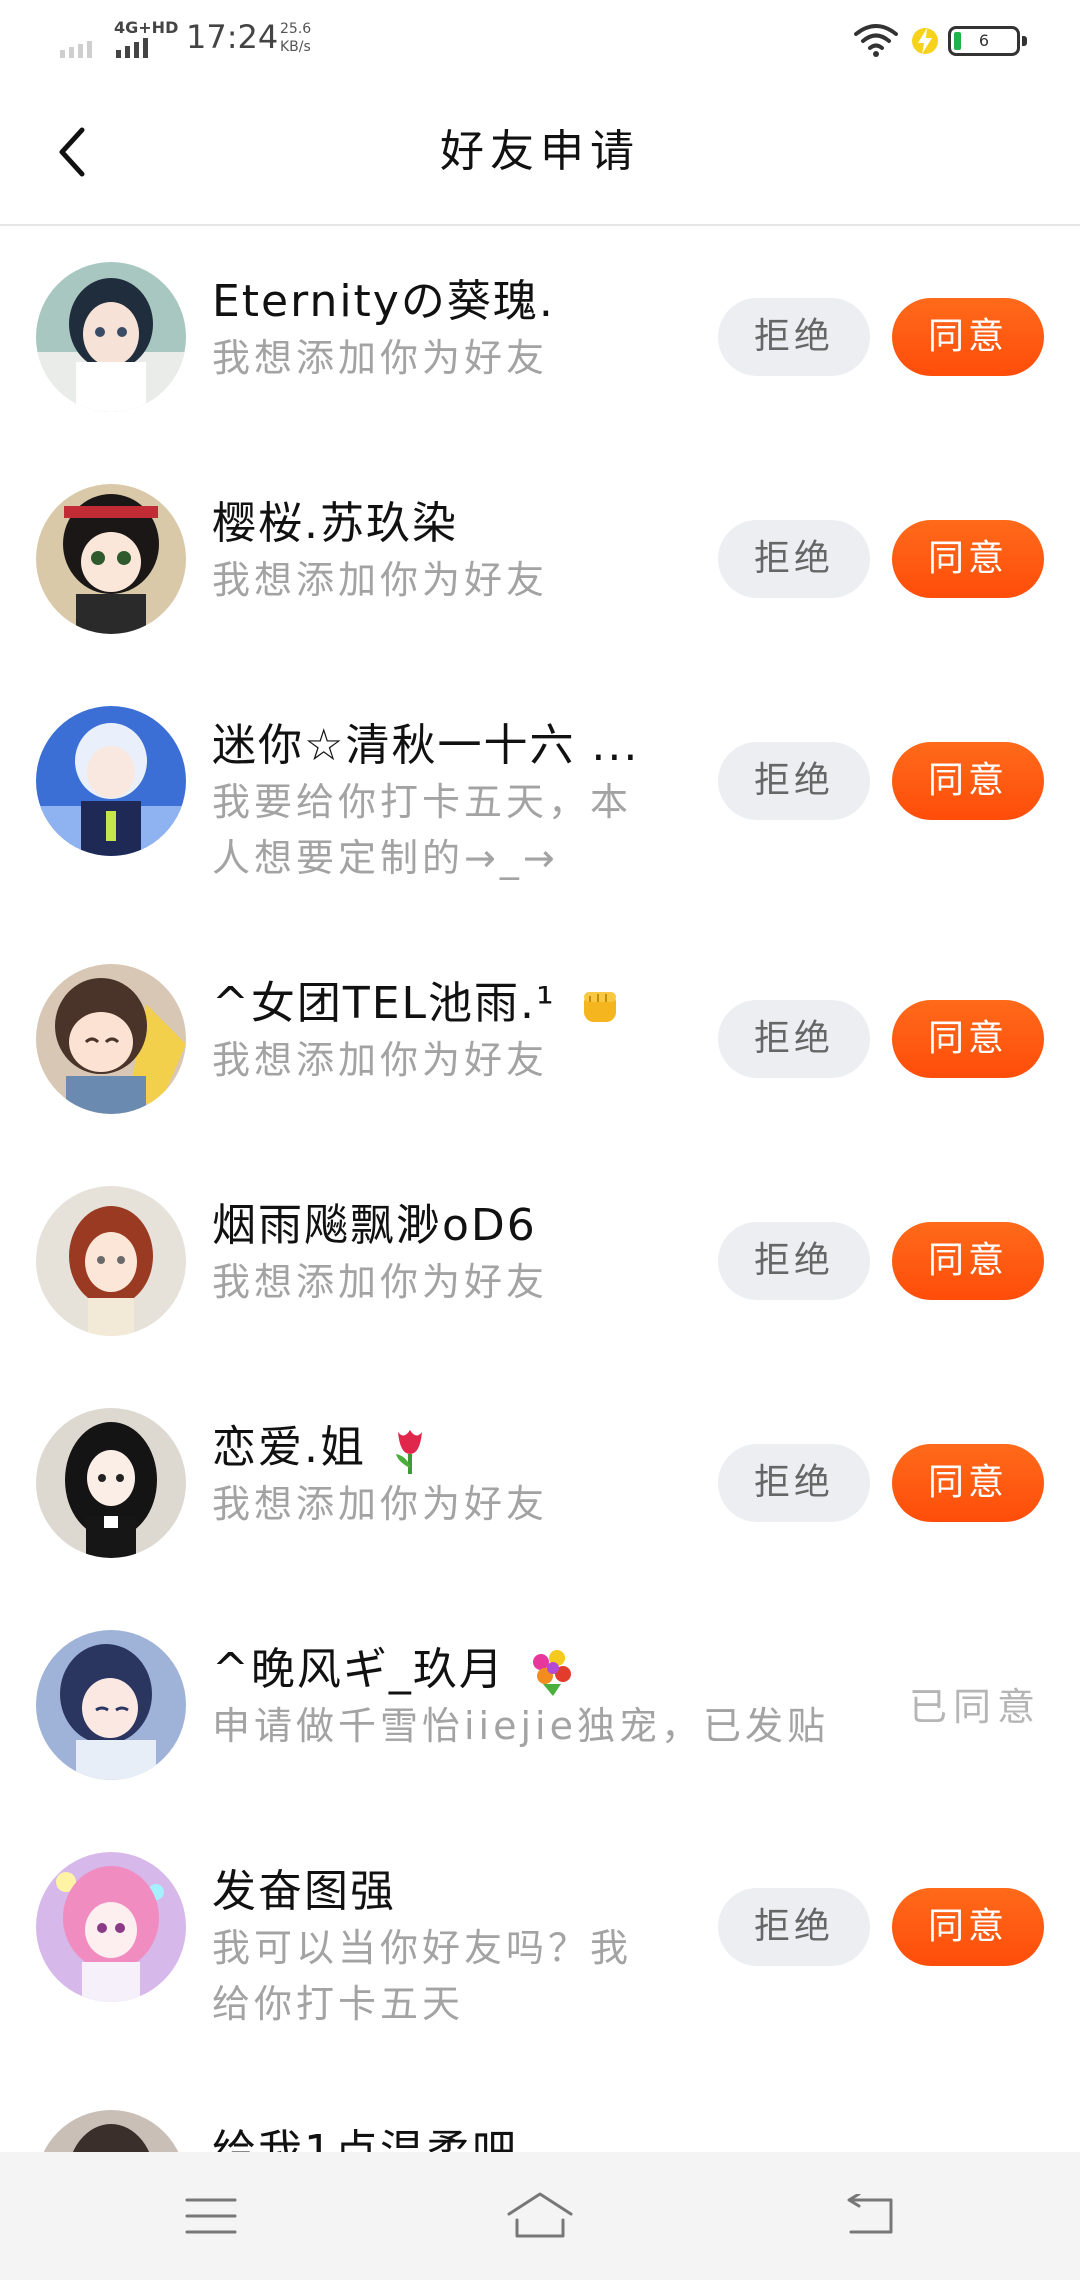  What do you see at coordinates (452, 524) in the screenshot?
I see `user-name: 樱桜.苏玖染` at bounding box center [452, 524].